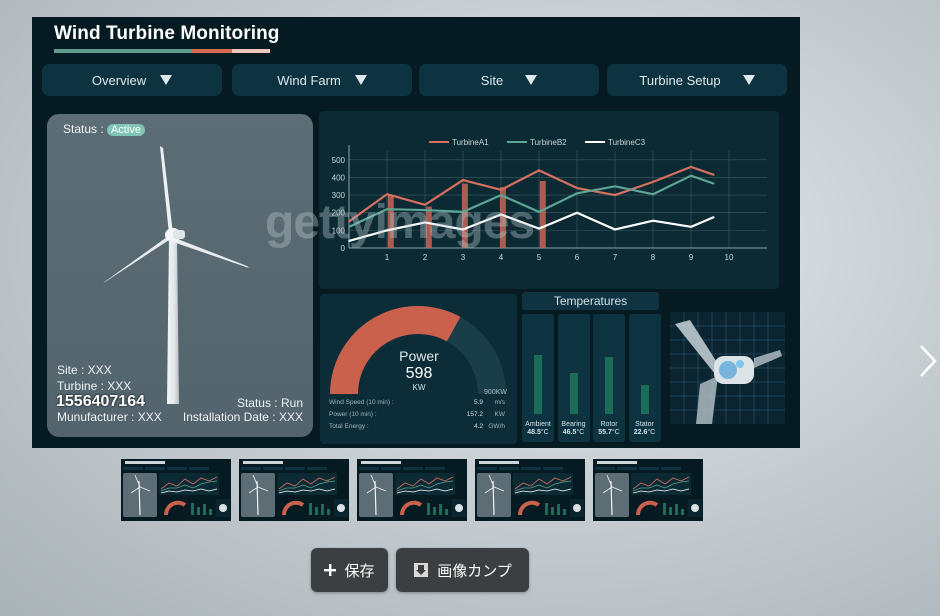  I want to click on temp-name: Stator, so click(644, 424).